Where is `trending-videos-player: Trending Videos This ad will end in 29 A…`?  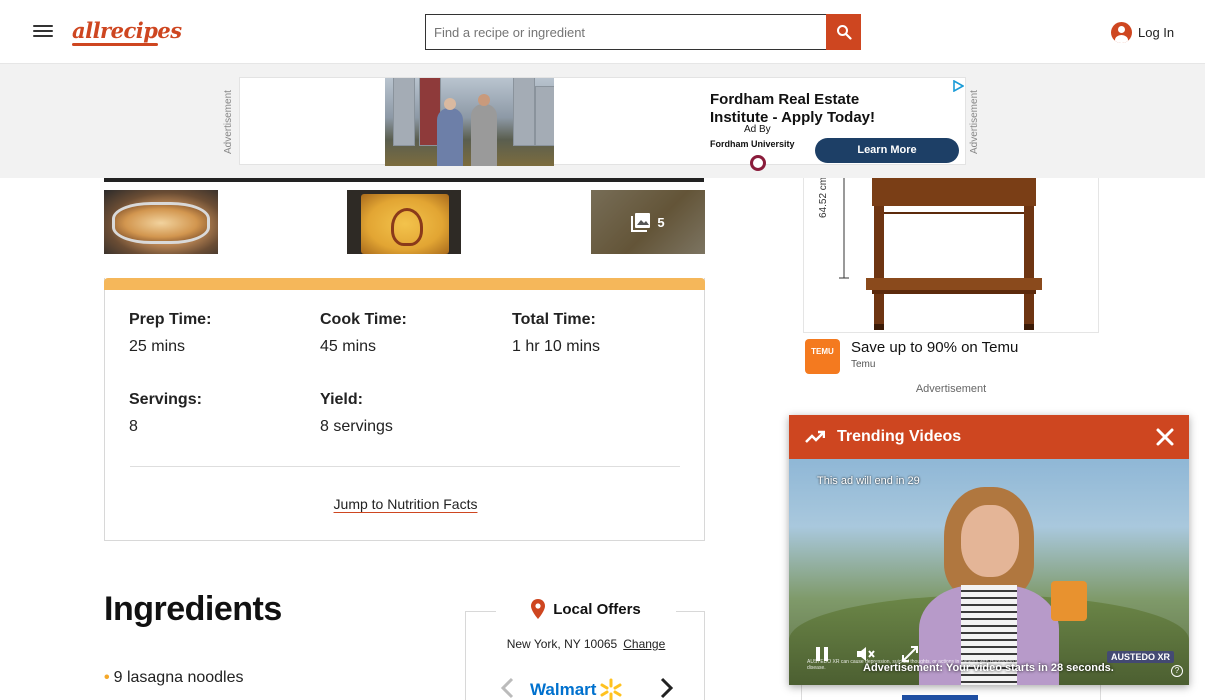 trending-videos-player: Trending Videos This ad will end in 29 A… is located at coordinates (989, 550).